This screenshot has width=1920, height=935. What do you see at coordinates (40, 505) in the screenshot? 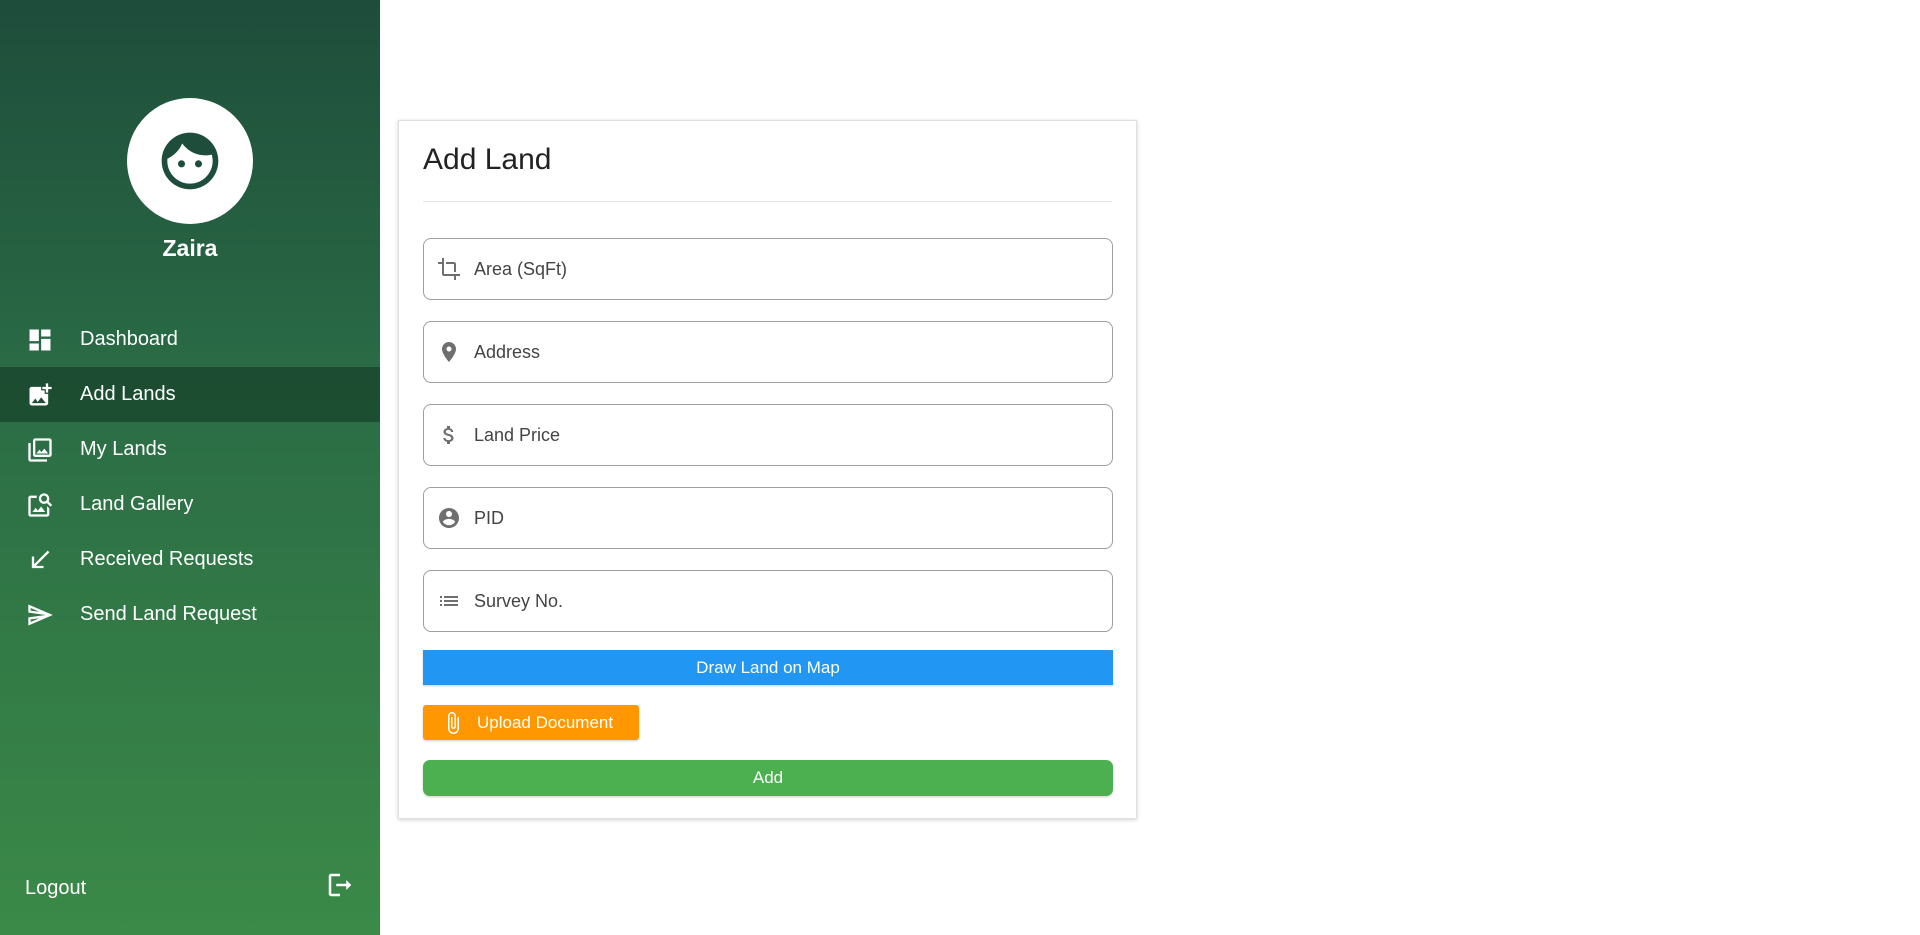
I see `image-search-icon` at bounding box center [40, 505].